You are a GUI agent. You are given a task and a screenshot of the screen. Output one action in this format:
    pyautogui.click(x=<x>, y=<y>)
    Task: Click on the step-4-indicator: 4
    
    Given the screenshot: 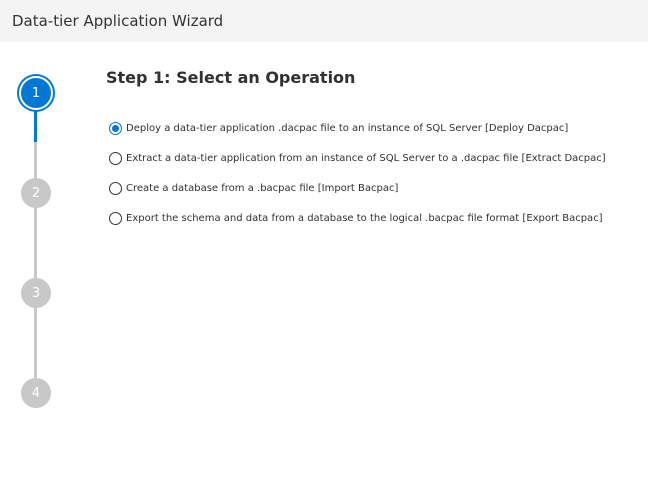 What is the action you would take?
    pyautogui.click(x=36, y=393)
    